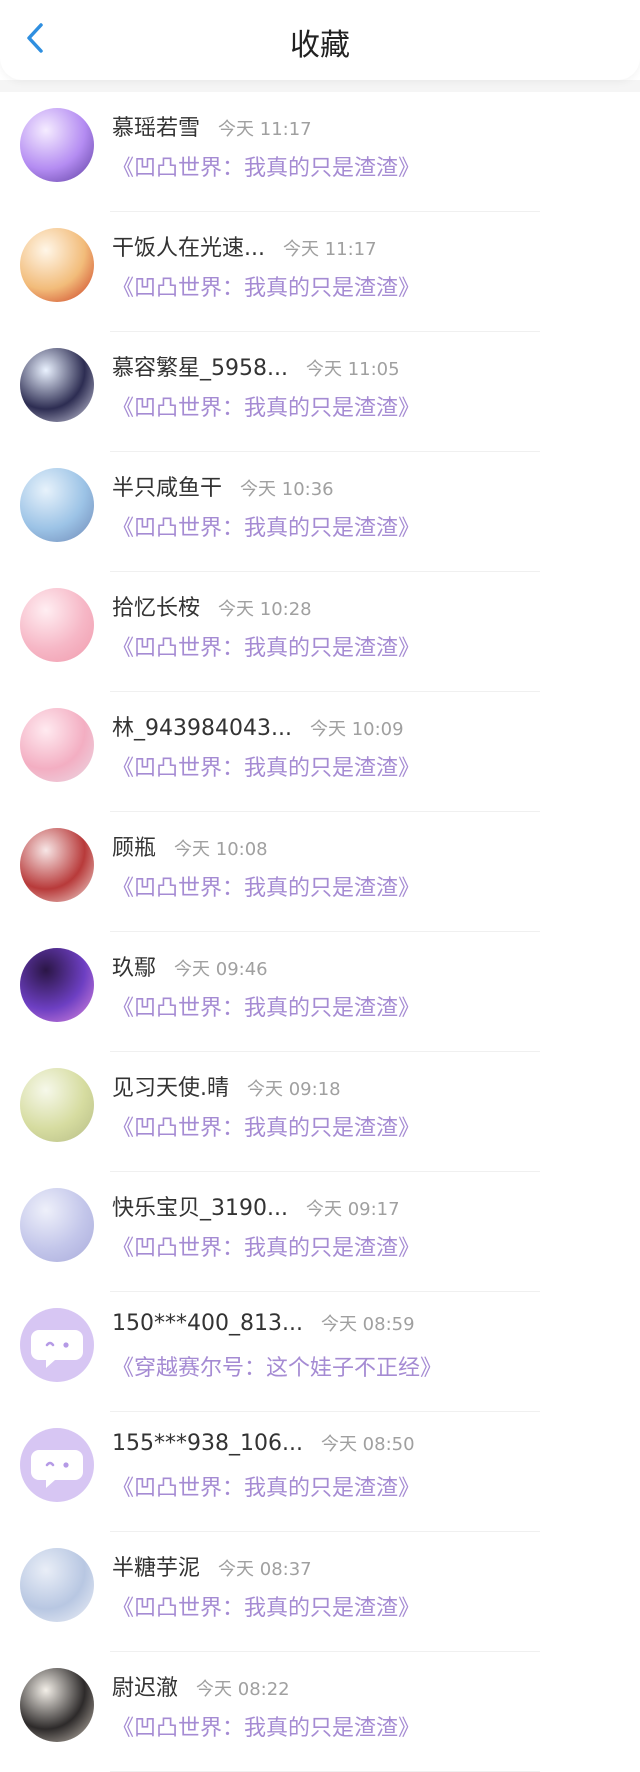 The width and height of the screenshot is (640, 1772). I want to click on item-header: 干饭人在光速... 今天 11:17, so click(366, 247).